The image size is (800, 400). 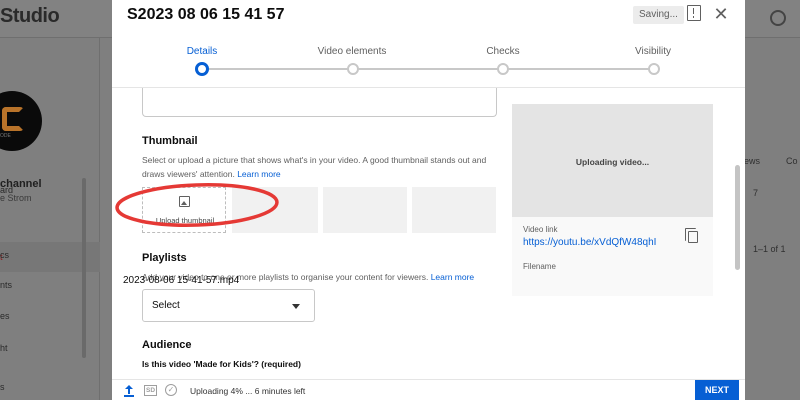 I want to click on step-checks-label: Checks, so click(x=503, y=51).